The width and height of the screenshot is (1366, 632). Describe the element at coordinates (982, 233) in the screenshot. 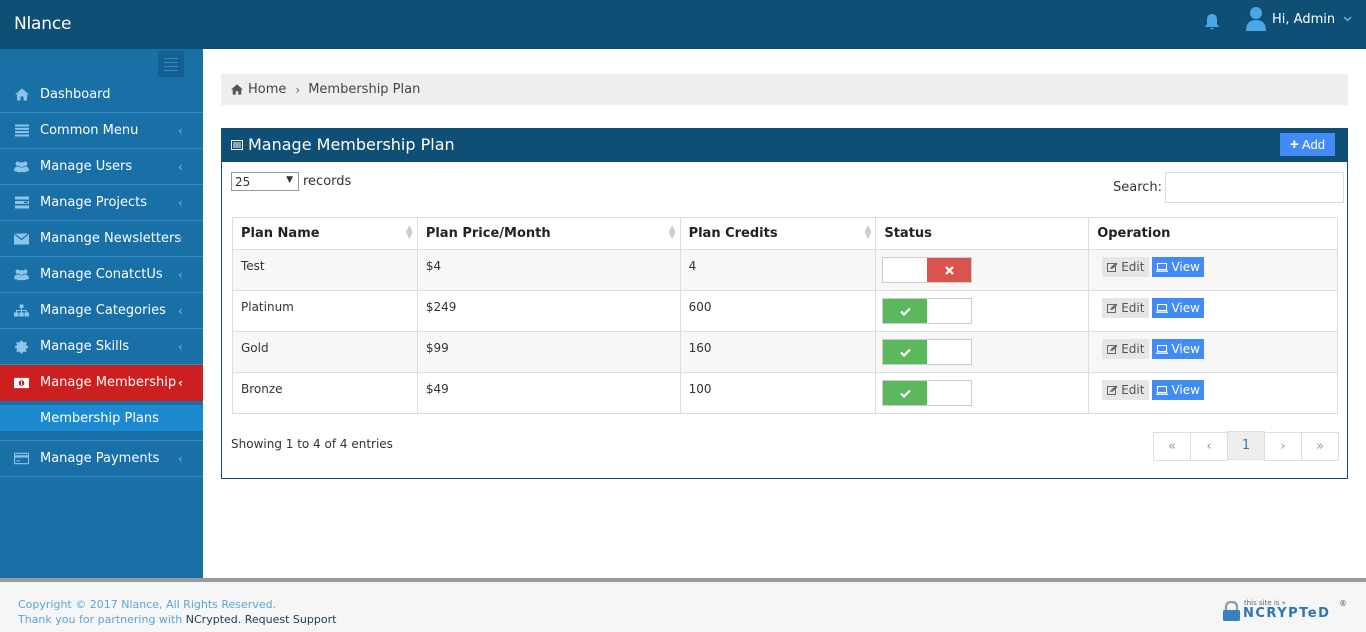

I see `column-header-status: Status` at that location.